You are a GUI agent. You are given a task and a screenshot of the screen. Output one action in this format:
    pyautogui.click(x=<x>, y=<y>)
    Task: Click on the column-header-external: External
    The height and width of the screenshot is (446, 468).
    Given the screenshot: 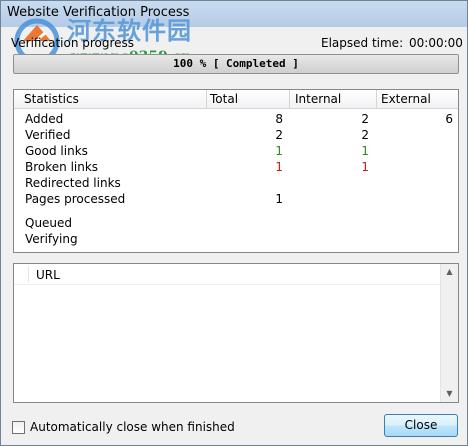 What is the action you would take?
    pyautogui.click(x=406, y=99)
    